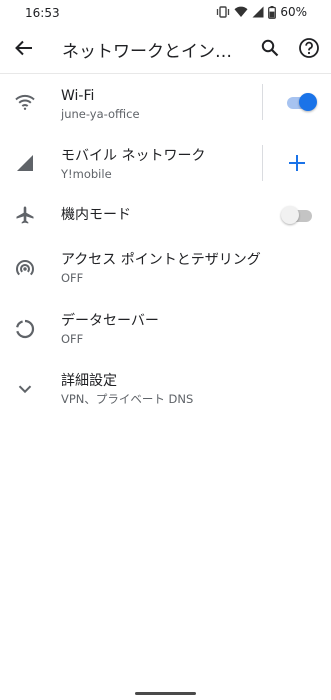  Describe the element at coordinates (100, 104) in the screenshot. I see `wifi-text: Wi-Fi june-ya-office` at that location.